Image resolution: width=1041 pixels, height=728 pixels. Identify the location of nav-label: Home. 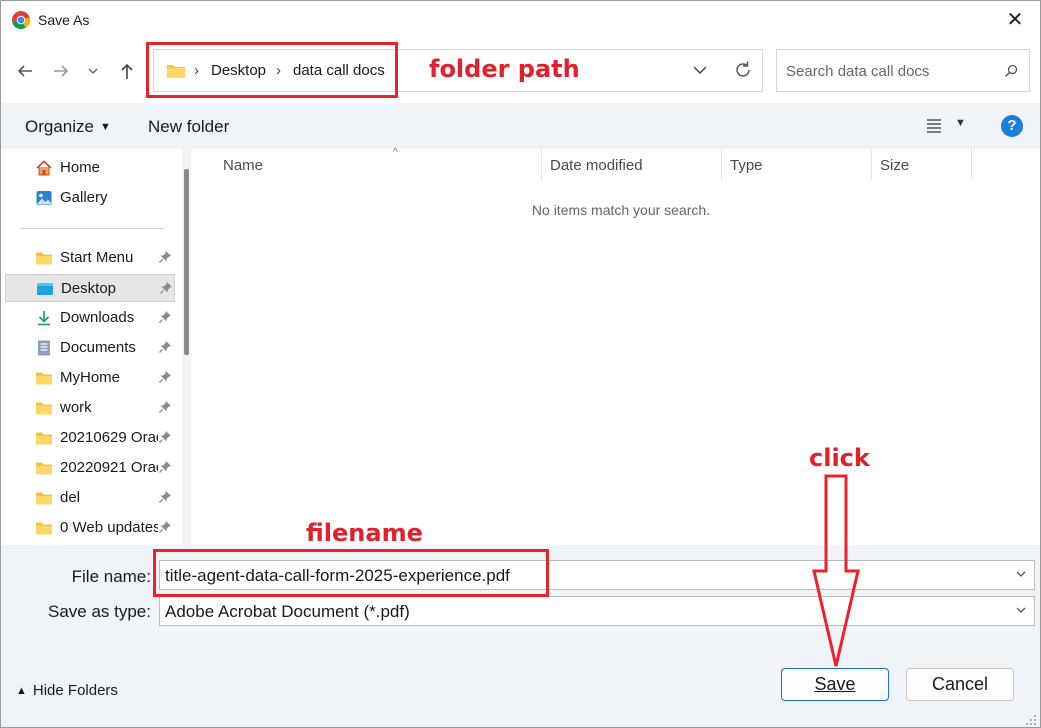
(80, 167).